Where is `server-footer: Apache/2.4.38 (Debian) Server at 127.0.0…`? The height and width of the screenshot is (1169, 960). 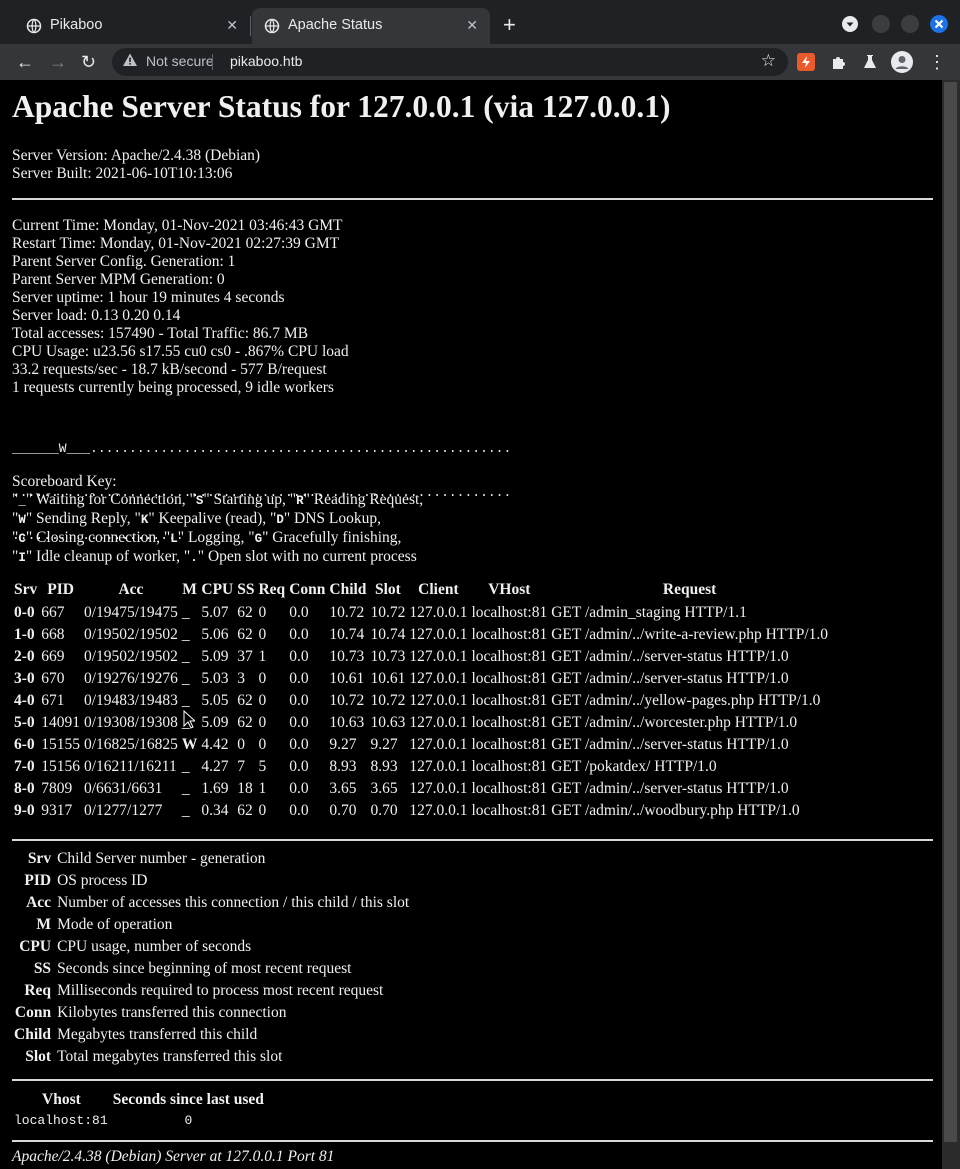
server-footer: Apache/2.4.38 (Debian) Server at 127.0.0… is located at coordinates (173, 1156).